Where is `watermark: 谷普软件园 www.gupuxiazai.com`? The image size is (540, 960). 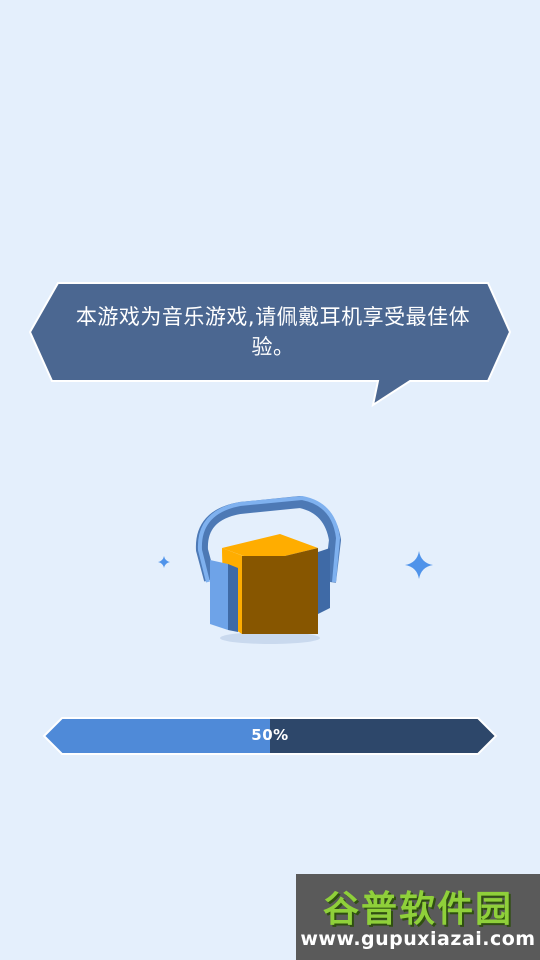
watermark: 谷普软件园 www.gupuxiazai.com is located at coordinates (418, 917).